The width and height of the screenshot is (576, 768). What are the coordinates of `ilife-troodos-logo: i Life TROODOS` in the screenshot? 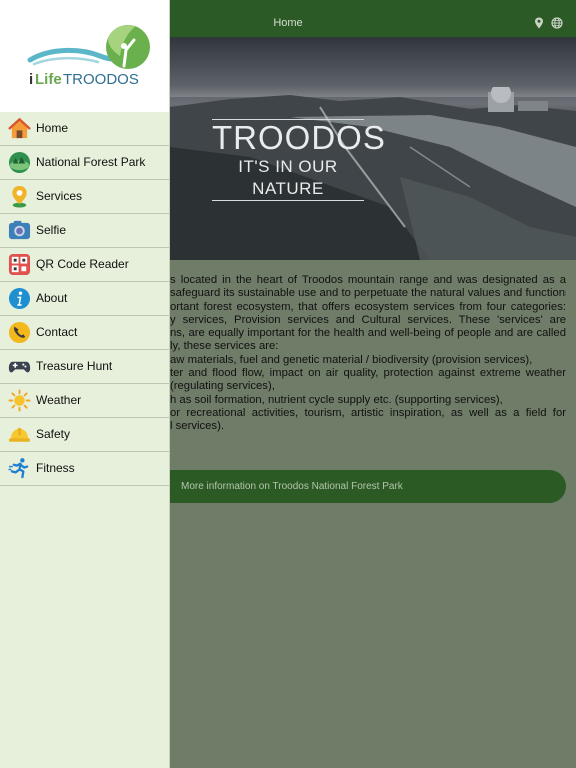 It's located at (88, 56).